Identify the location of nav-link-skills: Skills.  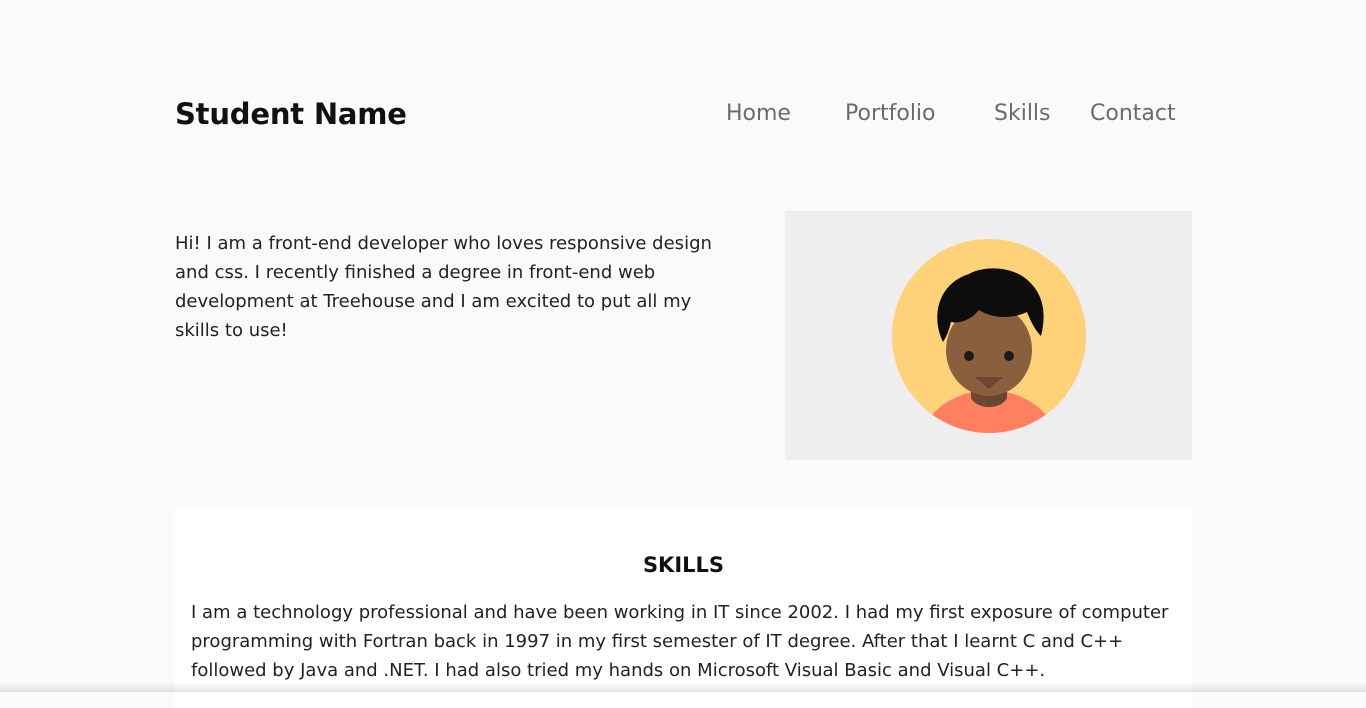
(1022, 114).